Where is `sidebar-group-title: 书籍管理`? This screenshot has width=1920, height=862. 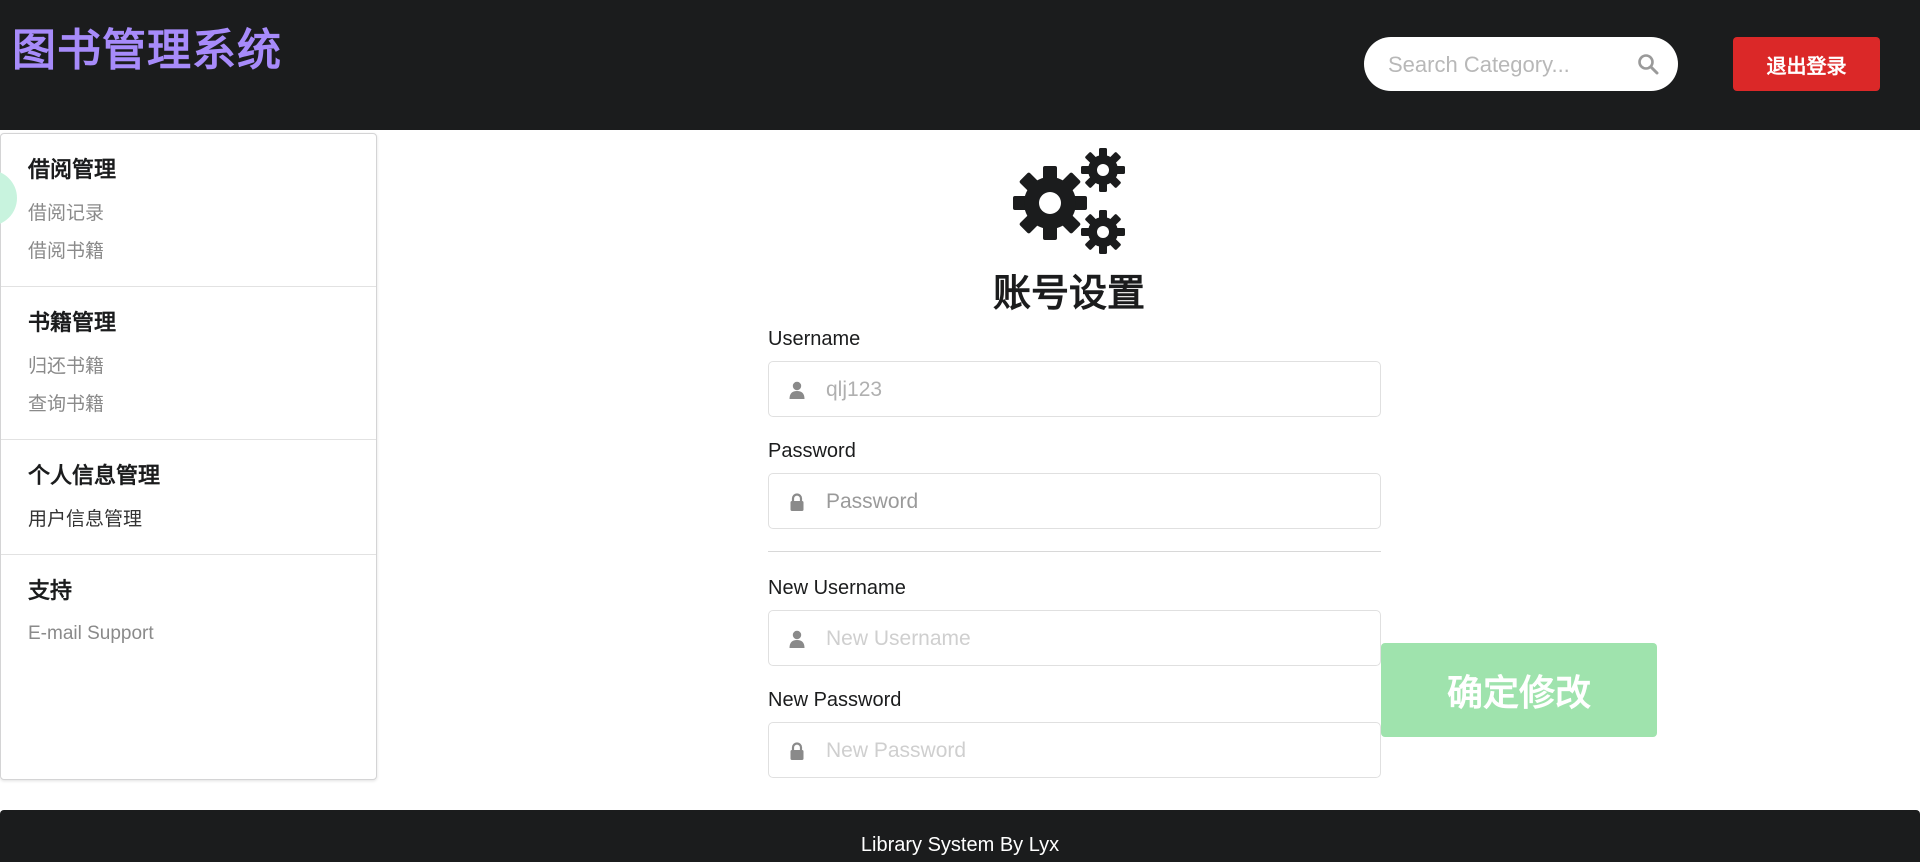 sidebar-group-title: 书籍管理 is located at coordinates (72, 323).